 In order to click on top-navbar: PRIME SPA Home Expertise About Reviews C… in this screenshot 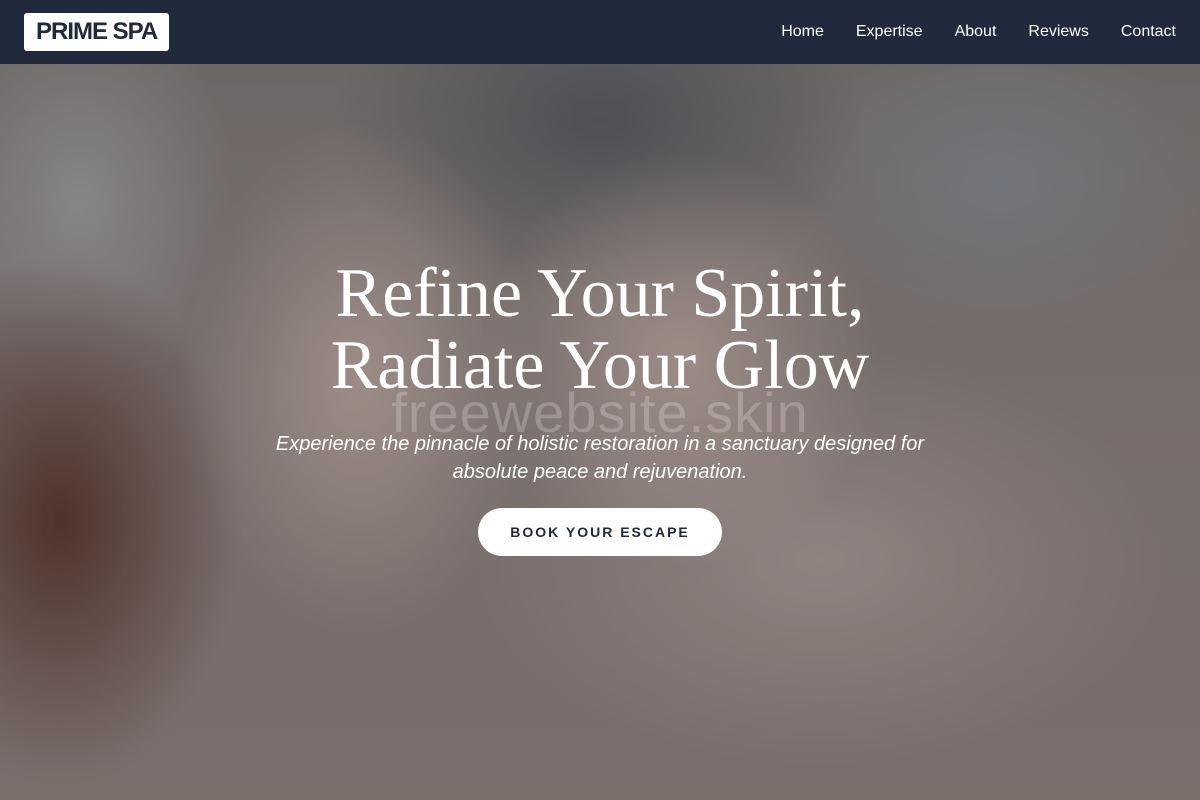, I will do `click(600, 32)`.